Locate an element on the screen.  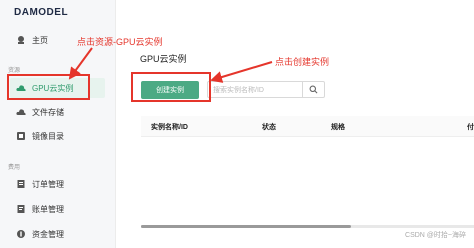
arrow-to-create-button is located at coordinates (241, 72).